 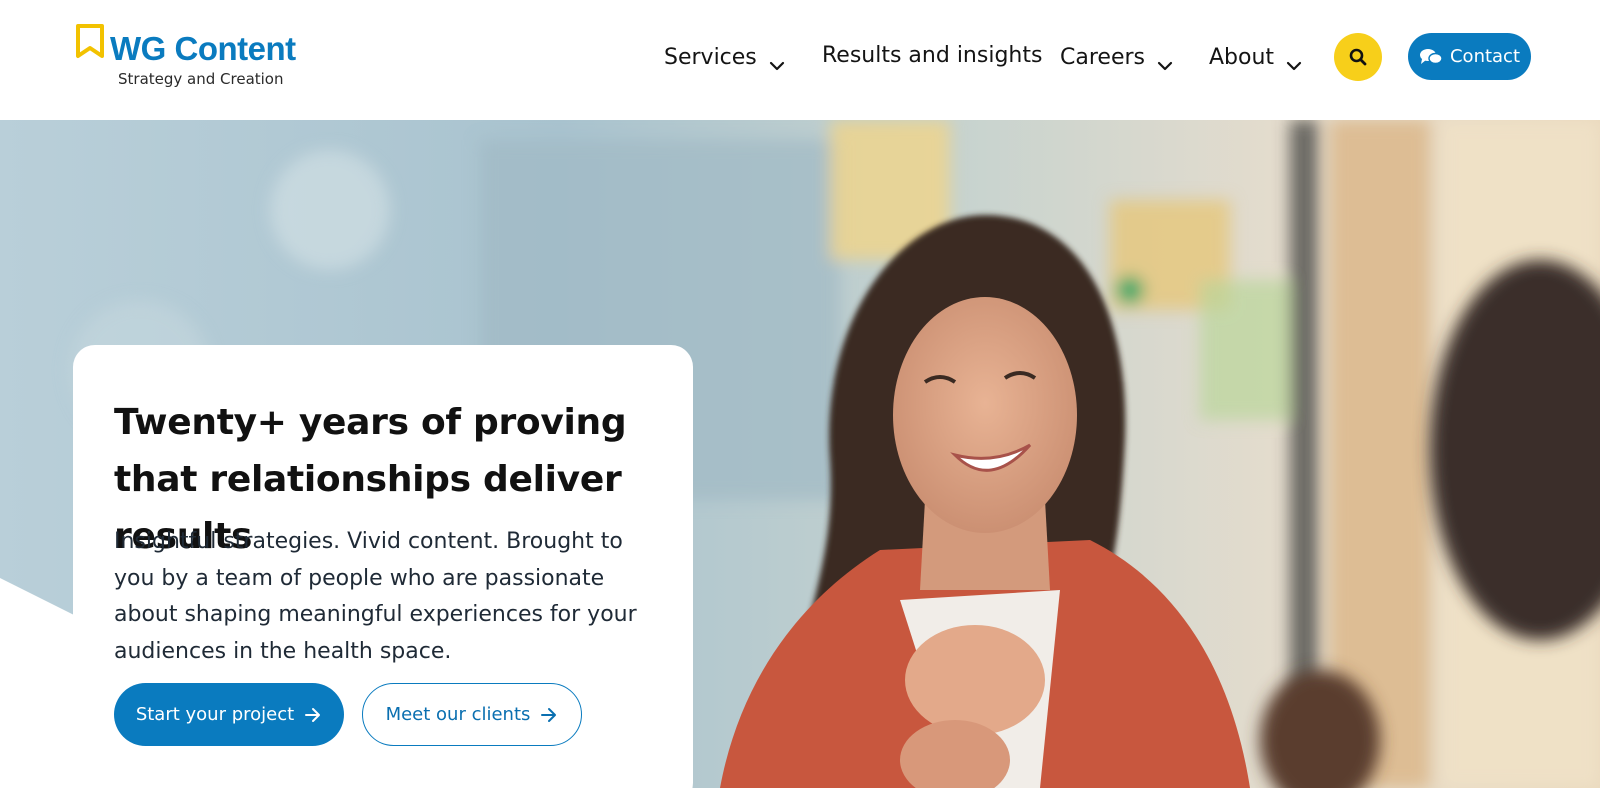 I want to click on nav-item-label: About, so click(x=1242, y=57).